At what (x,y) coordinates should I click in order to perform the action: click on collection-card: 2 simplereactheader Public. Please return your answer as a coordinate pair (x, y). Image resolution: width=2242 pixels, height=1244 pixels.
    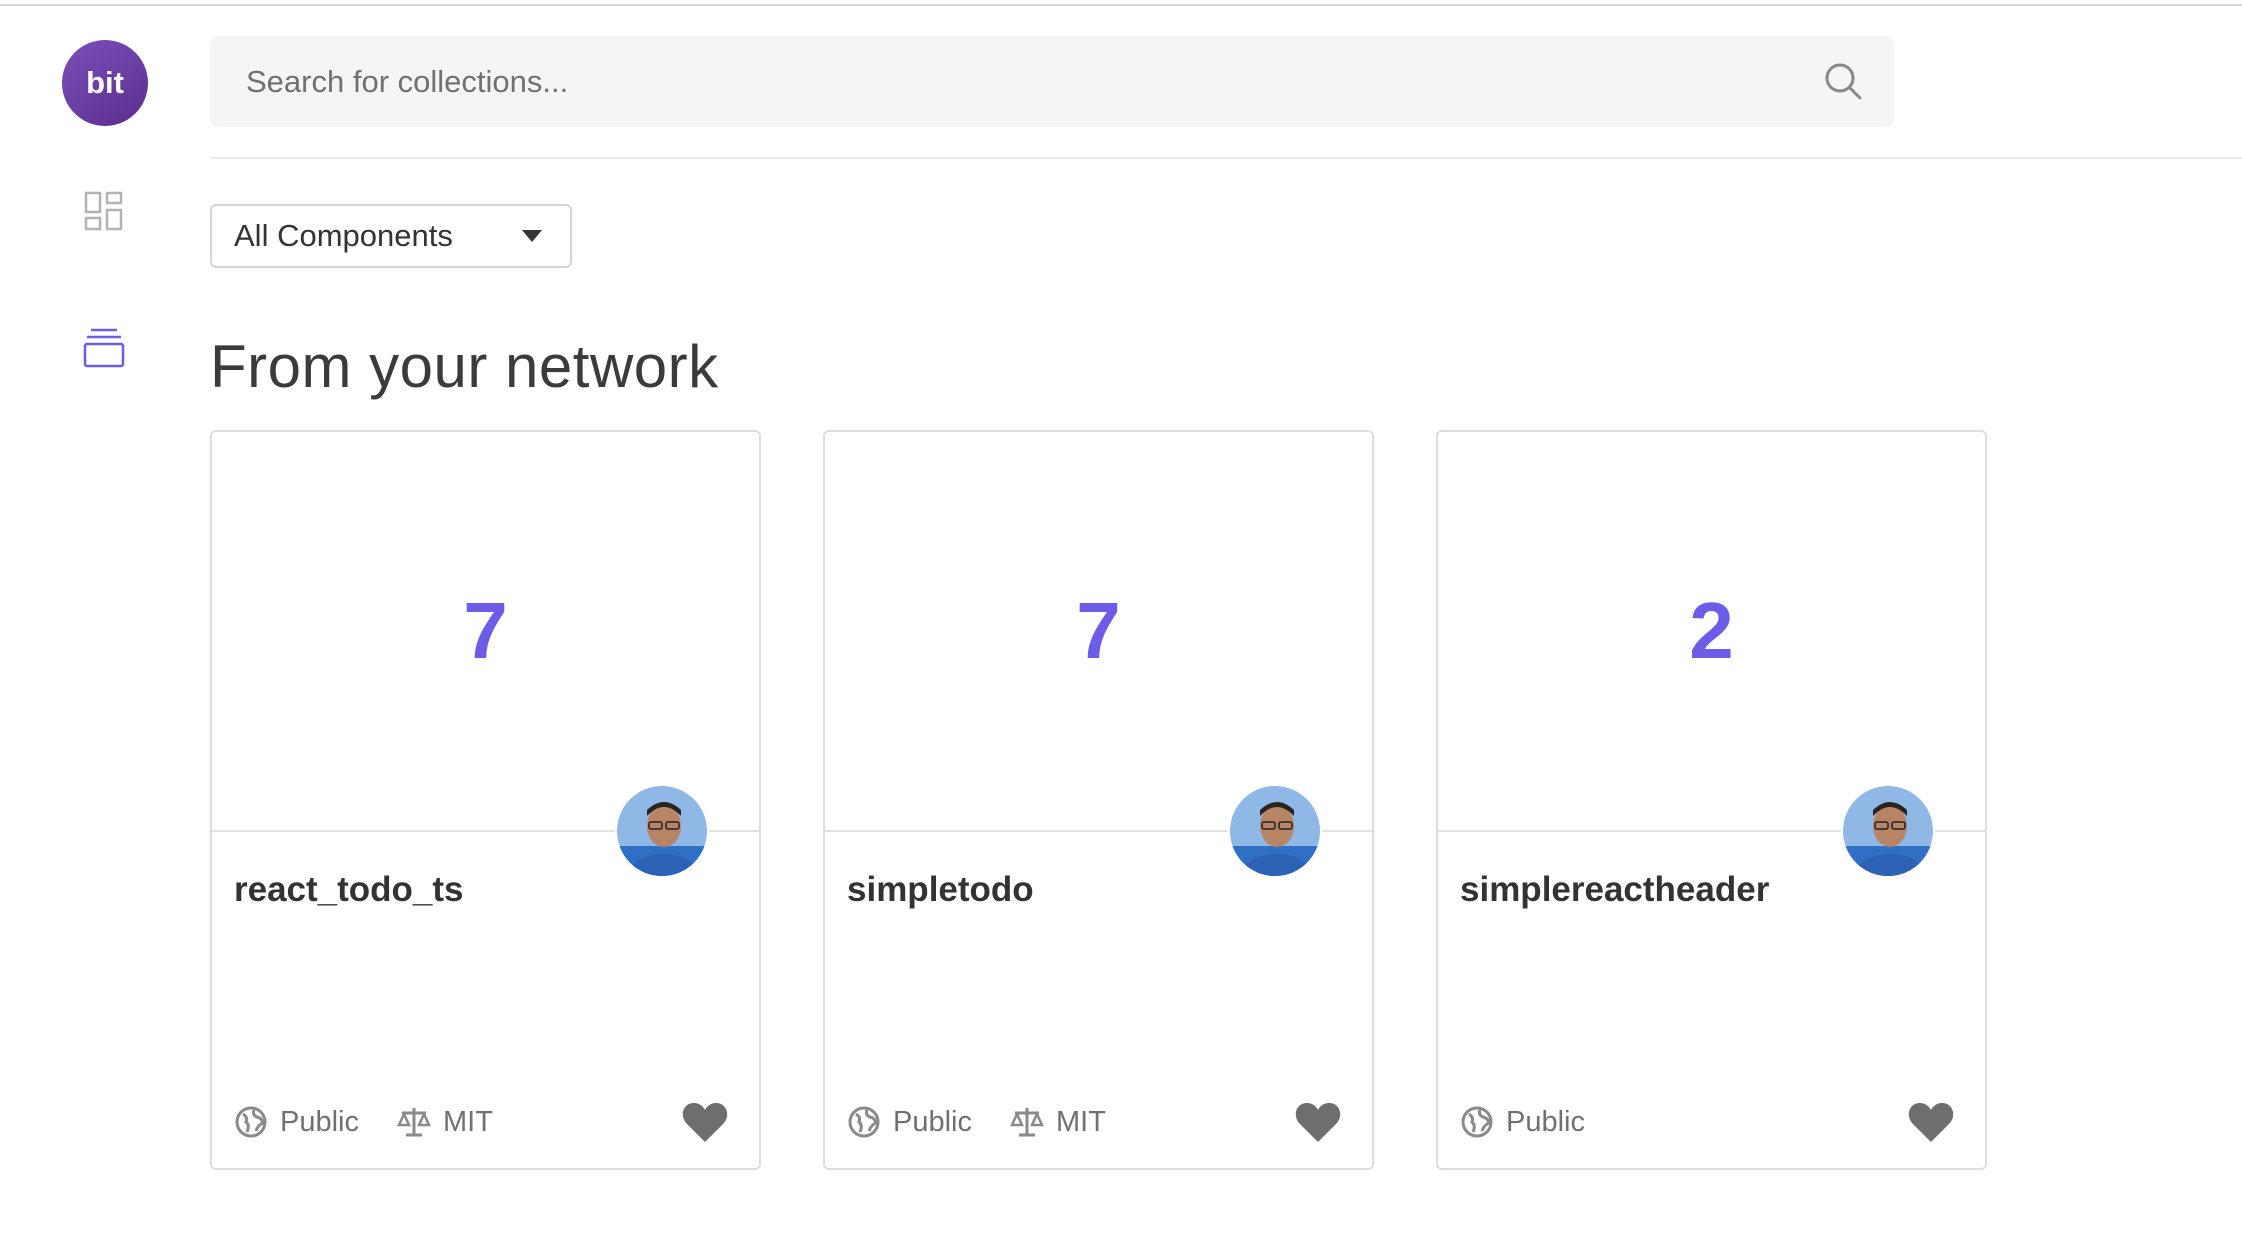
    Looking at the image, I should click on (1711, 800).